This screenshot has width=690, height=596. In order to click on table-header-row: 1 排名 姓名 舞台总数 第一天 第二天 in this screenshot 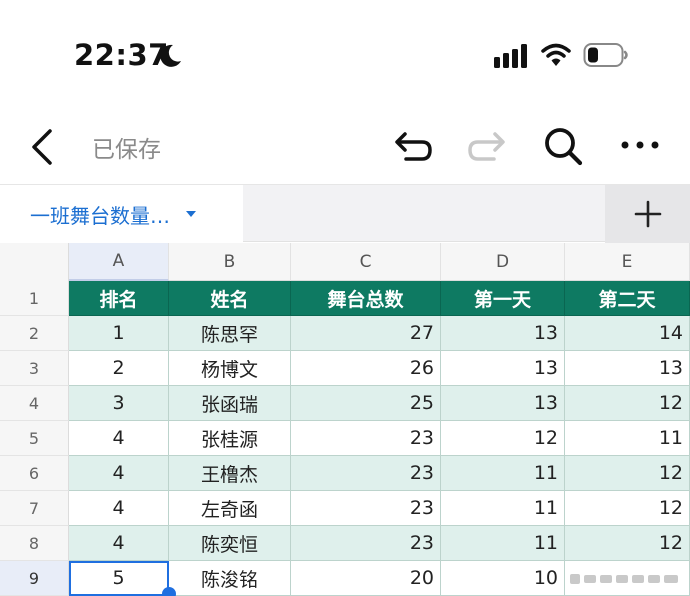, I will do `click(345, 298)`.